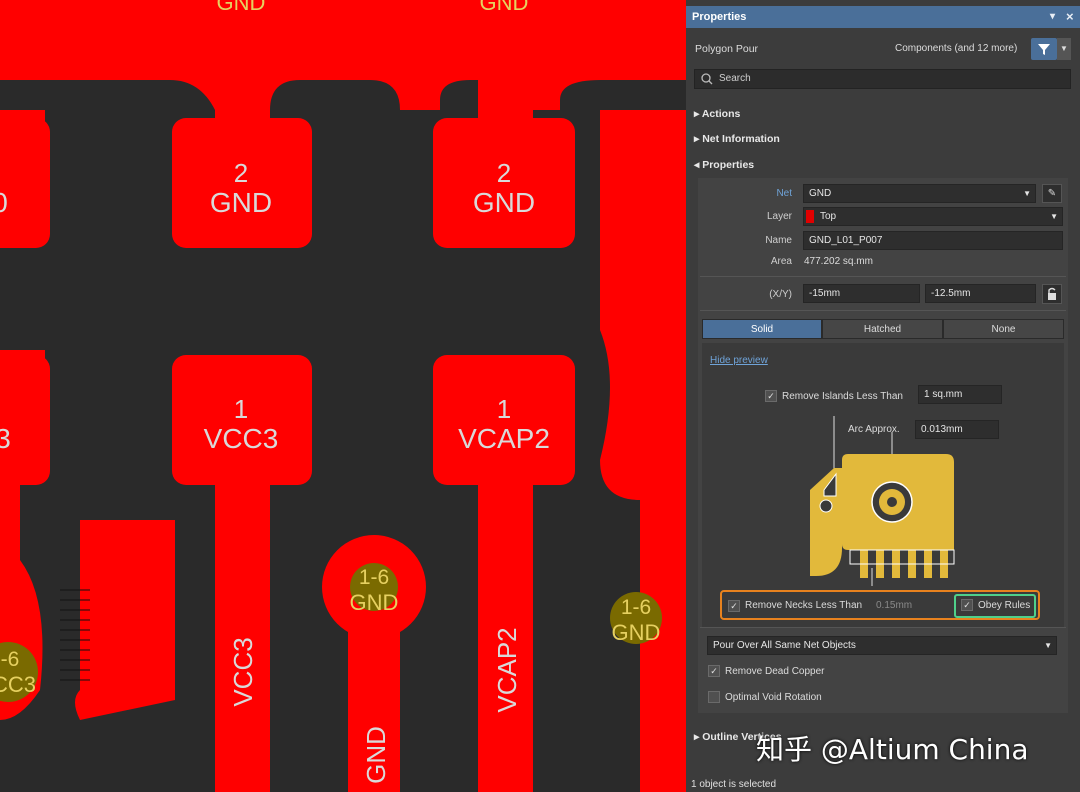 This screenshot has height=792, width=1080. I want to click on search-icon, so click(707, 79).